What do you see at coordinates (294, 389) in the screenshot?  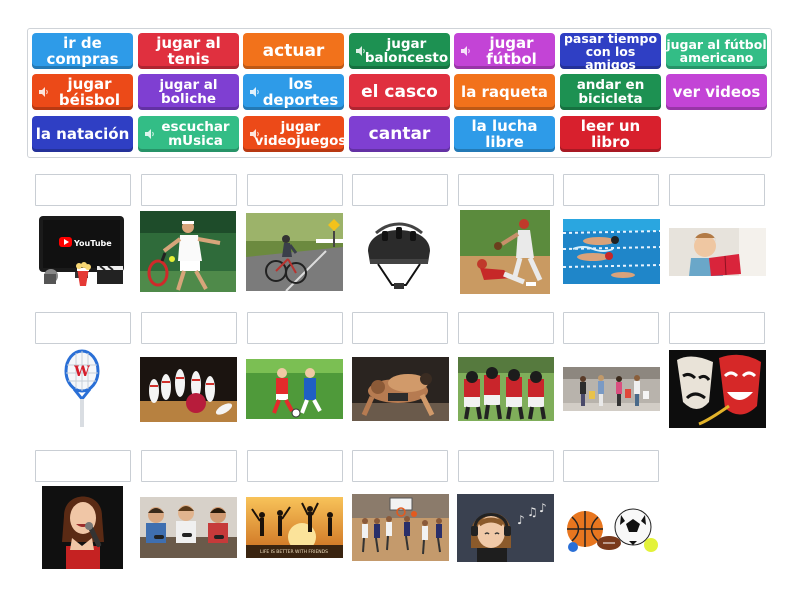 I see `soccer-kids-image` at bounding box center [294, 389].